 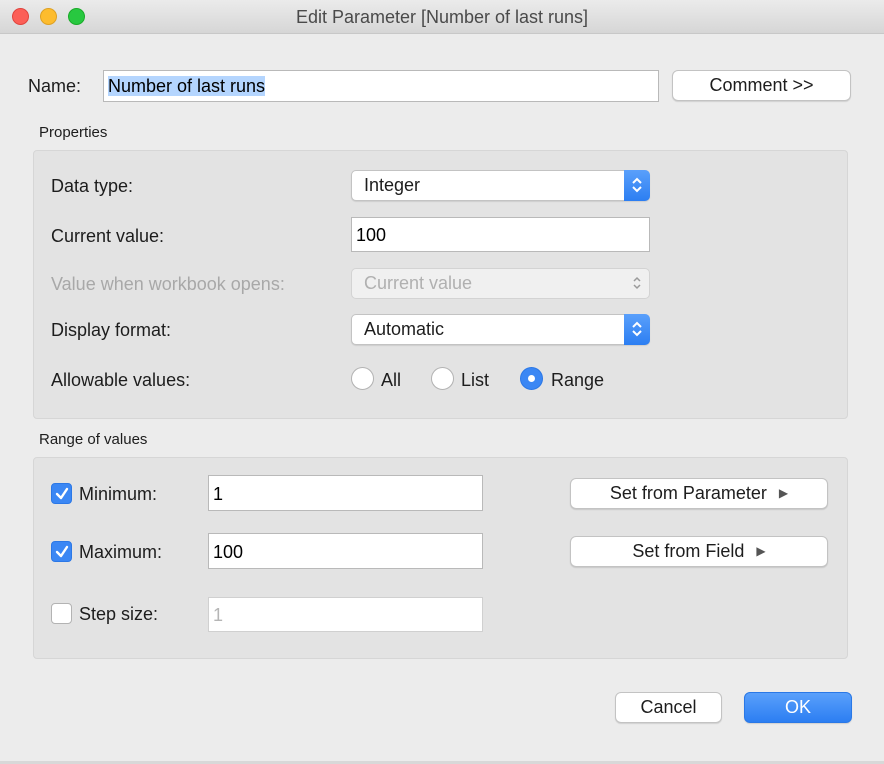 What do you see at coordinates (500, 329) in the screenshot?
I see `display-format-select: Automatic` at bounding box center [500, 329].